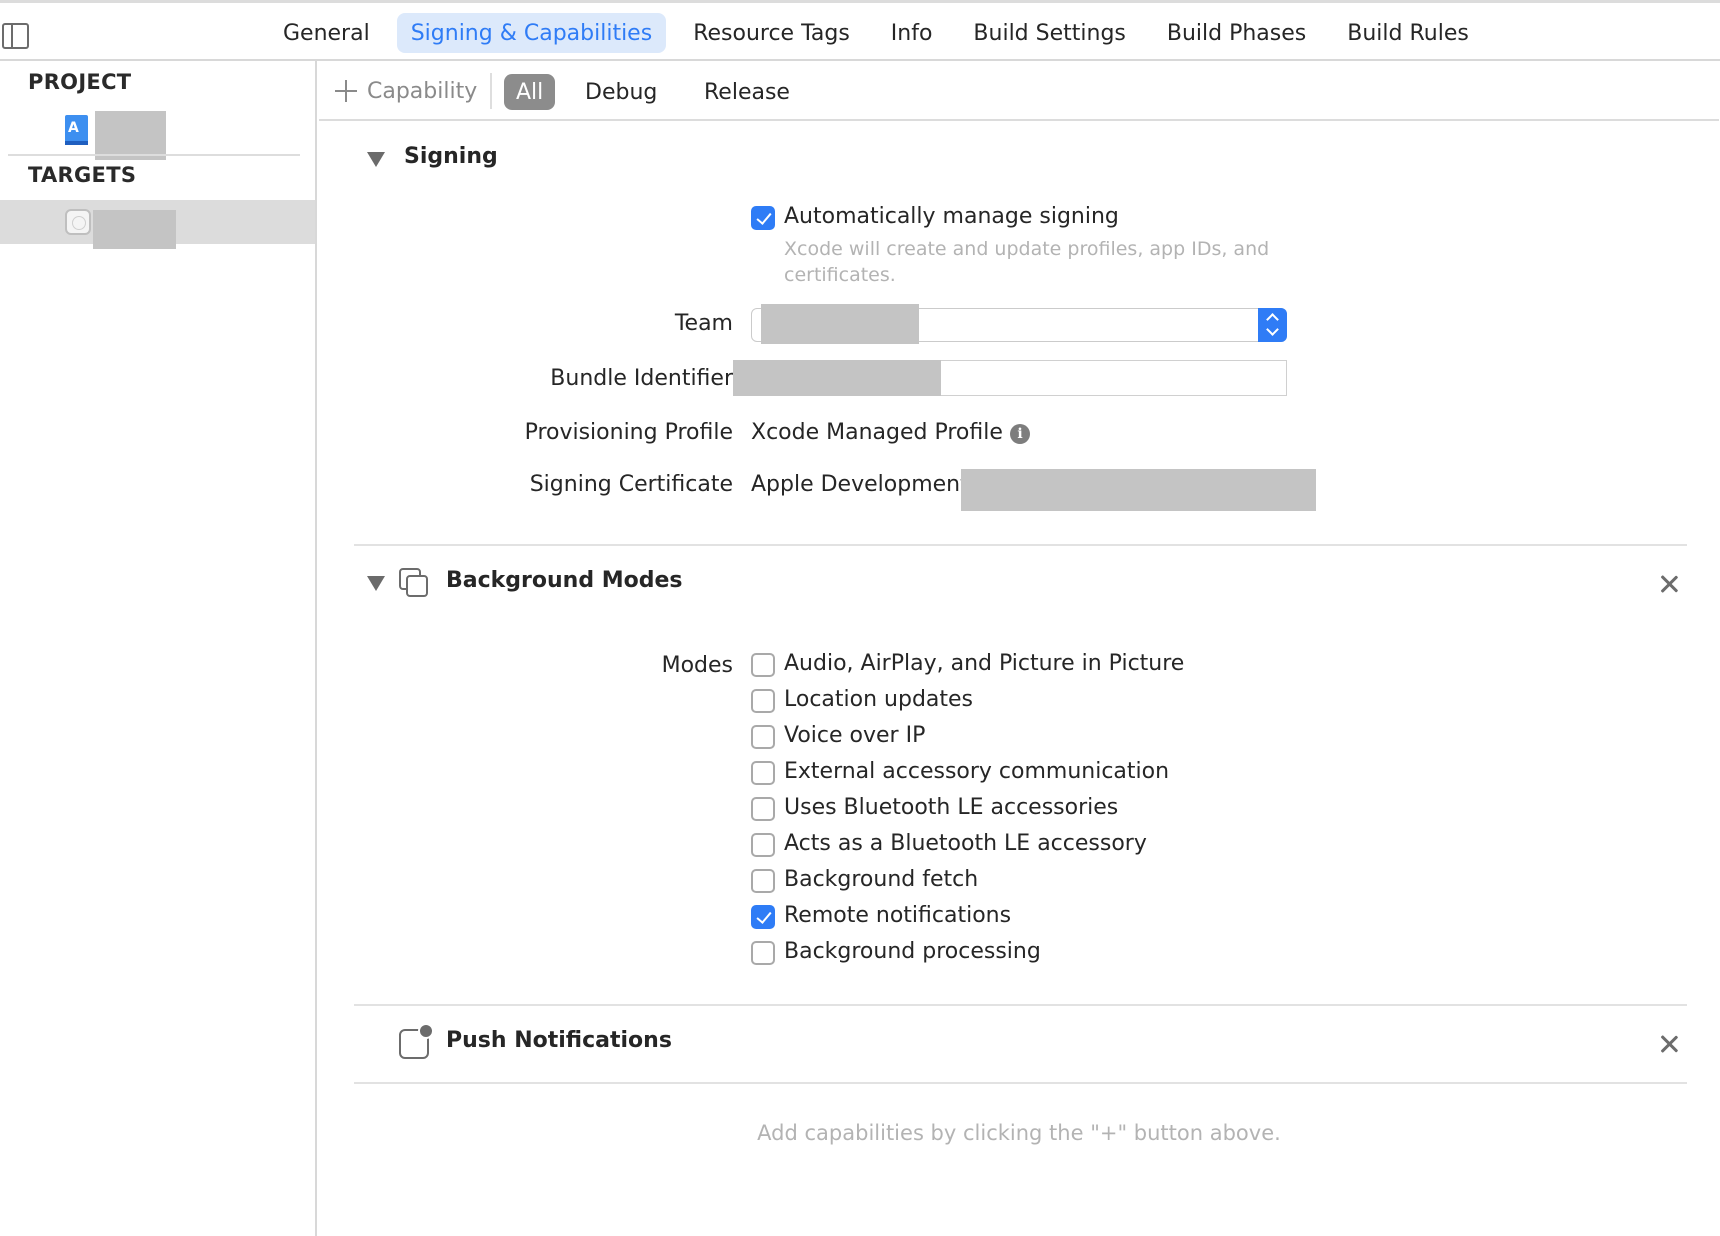 The height and width of the screenshot is (1236, 1720). What do you see at coordinates (697, 665) in the screenshot?
I see `modes-label: Modes` at bounding box center [697, 665].